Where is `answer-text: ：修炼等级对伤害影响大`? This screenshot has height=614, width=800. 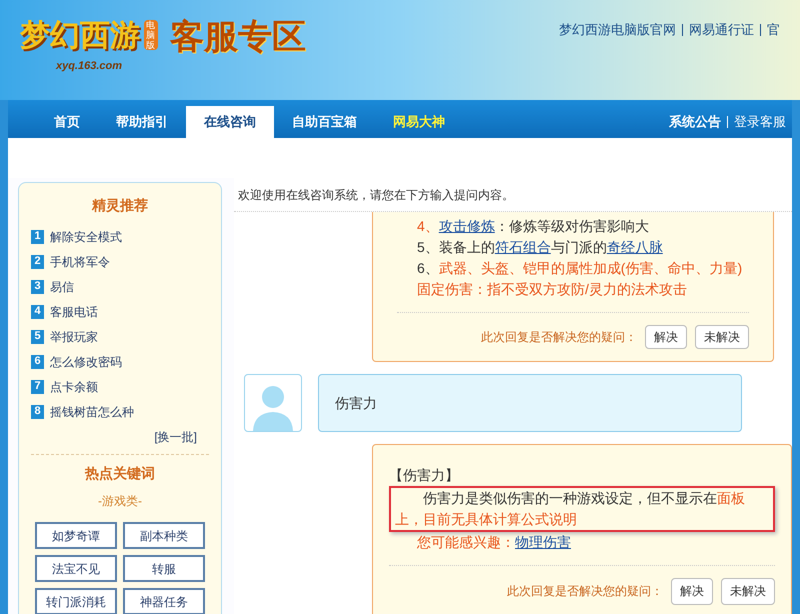 answer-text: ：修炼等级对伤害影响大 is located at coordinates (571, 226).